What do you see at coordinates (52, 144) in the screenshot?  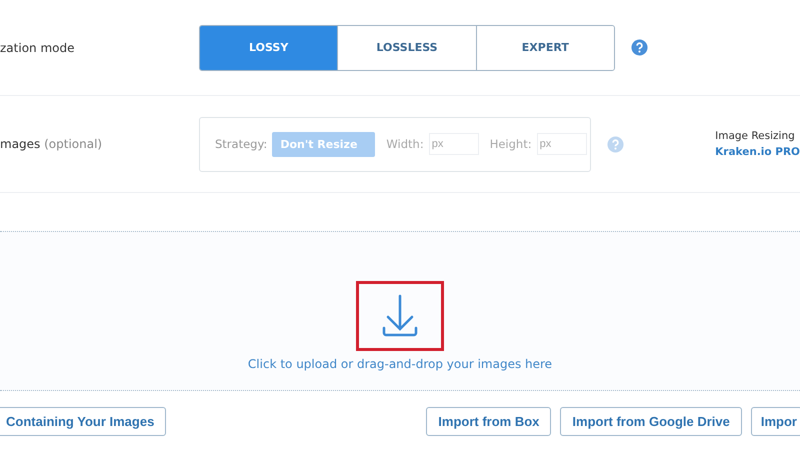 I see `setting-label: mages (optional)` at bounding box center [52, 144].